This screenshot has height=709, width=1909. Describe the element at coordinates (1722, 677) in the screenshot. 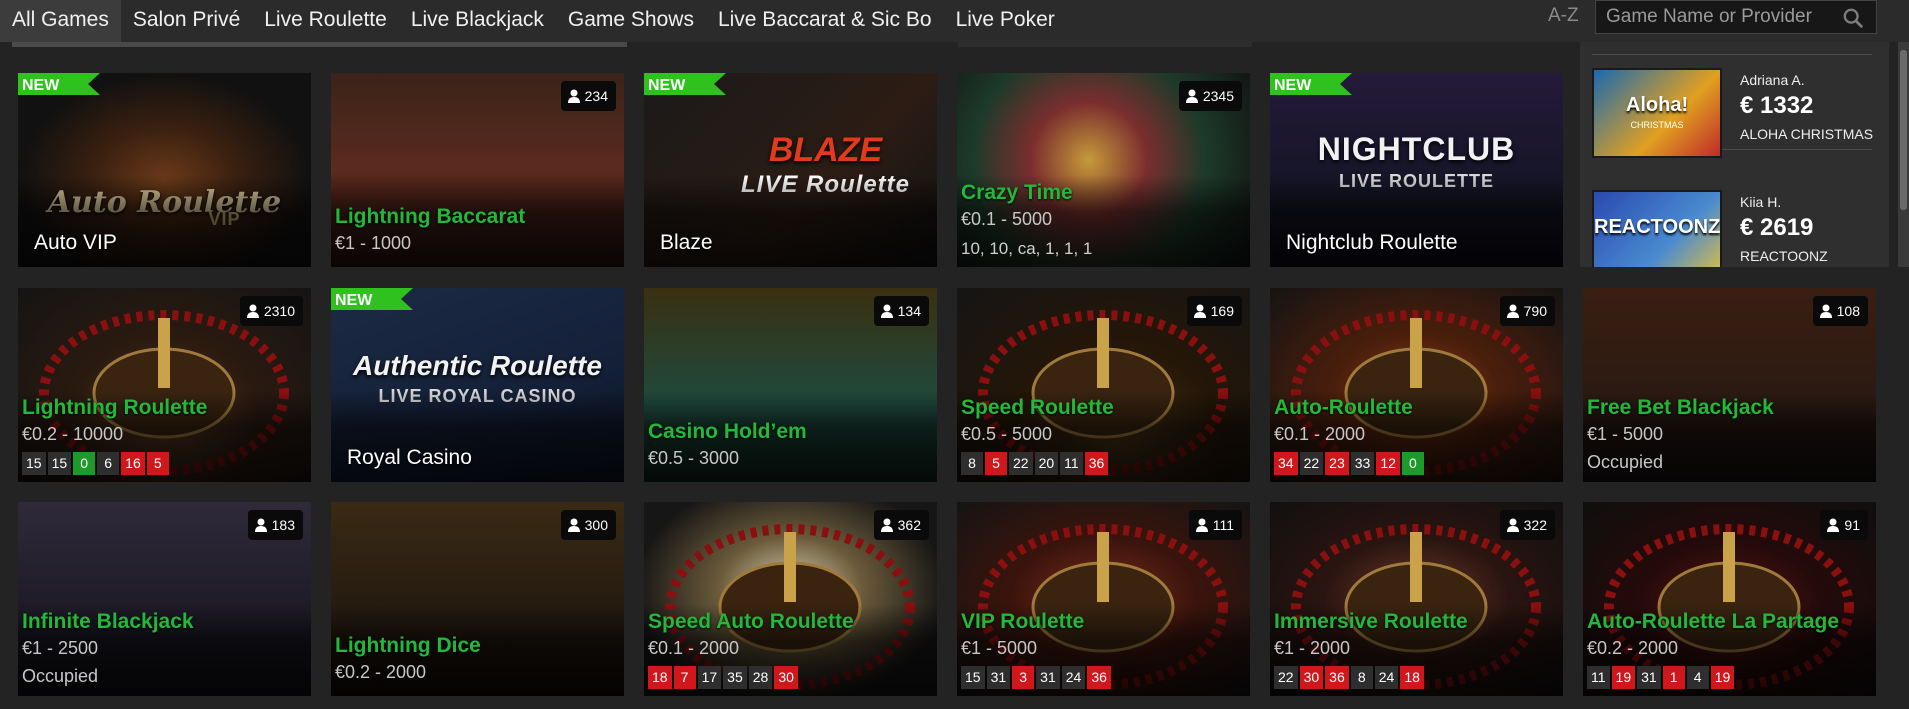

I see `result-number: 19` at that location.